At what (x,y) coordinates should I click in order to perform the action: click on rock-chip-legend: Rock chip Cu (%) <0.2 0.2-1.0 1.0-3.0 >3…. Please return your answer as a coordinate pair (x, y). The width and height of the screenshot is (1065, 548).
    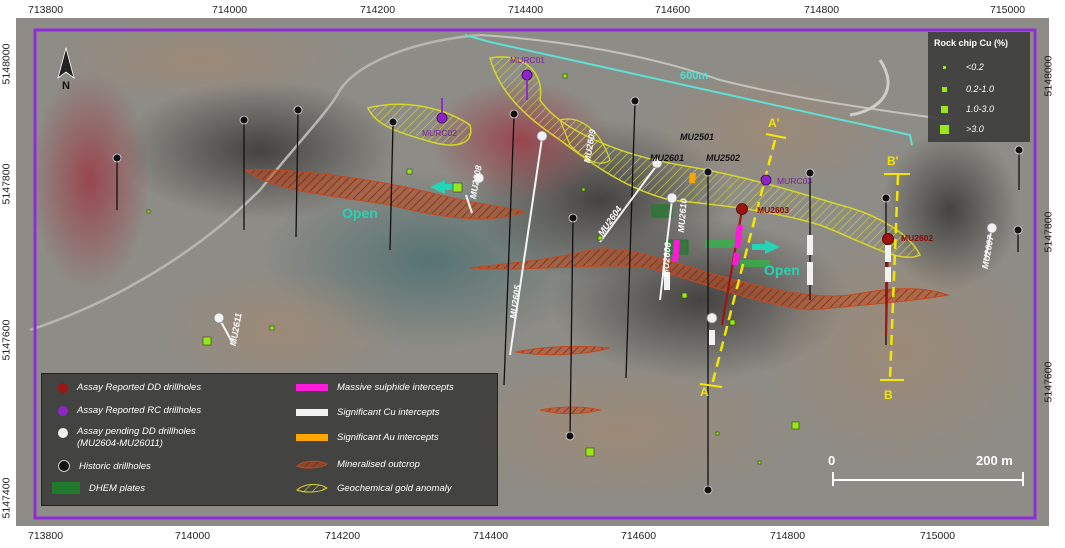
    Looking at the image, I should click on (979, 87).